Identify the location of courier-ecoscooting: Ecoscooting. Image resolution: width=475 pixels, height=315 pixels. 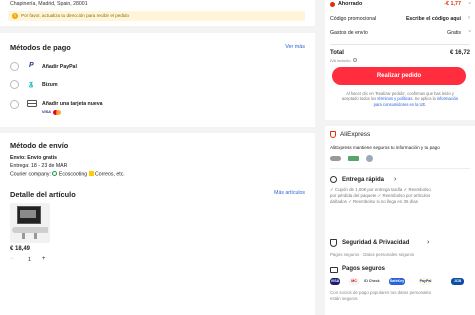
(73, 174).